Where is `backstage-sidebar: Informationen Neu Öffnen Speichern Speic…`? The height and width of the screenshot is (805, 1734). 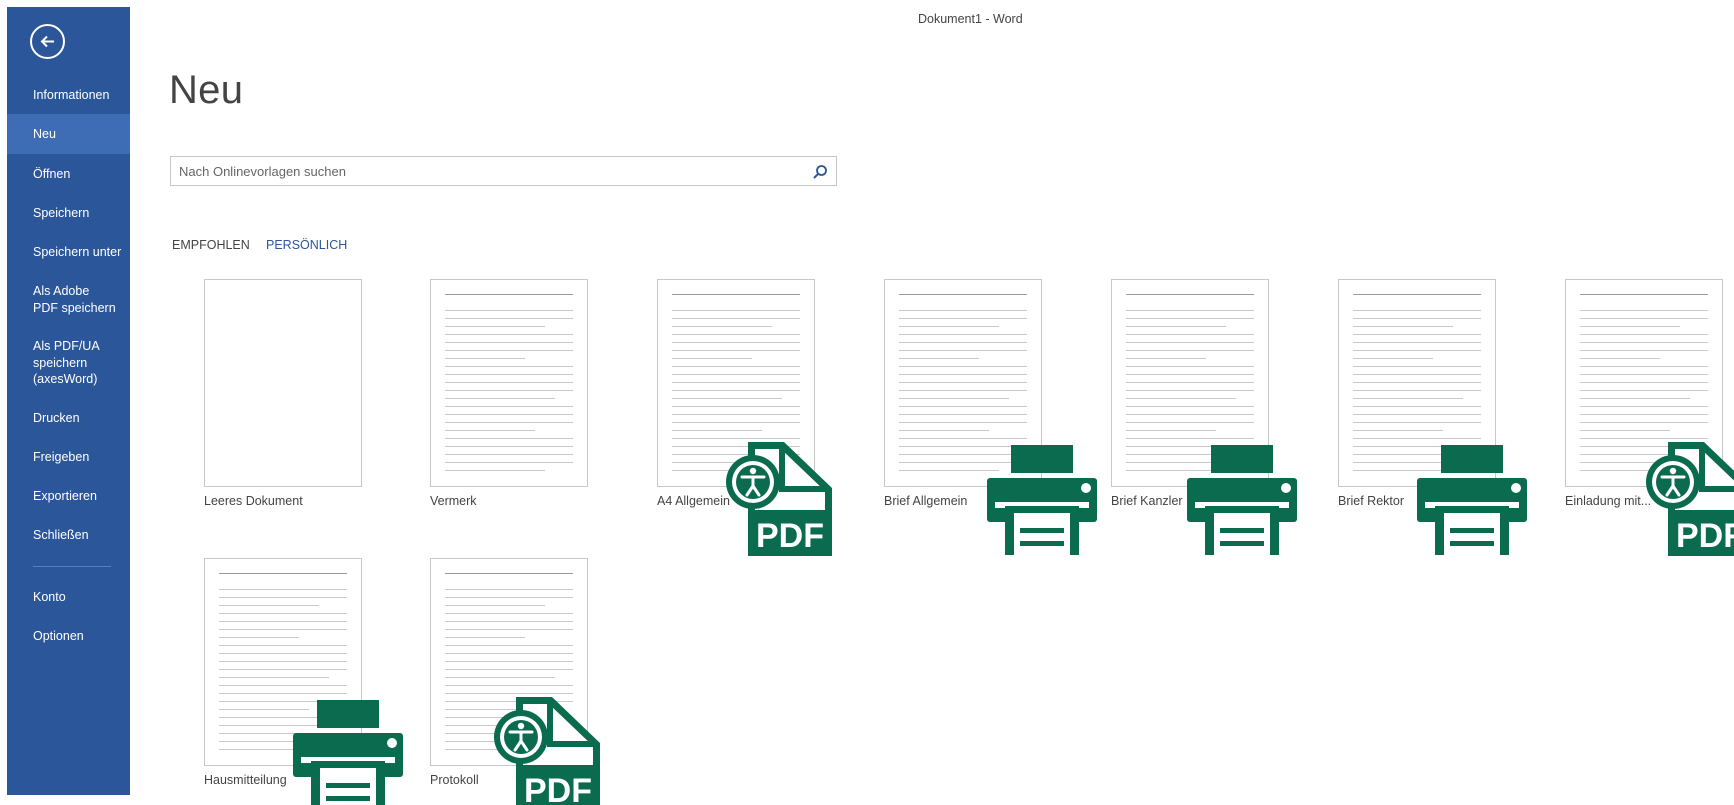
backstage-sidebar: Informationen Neu Öffnen Speichern Speic… is located at coordinates (68, 401).